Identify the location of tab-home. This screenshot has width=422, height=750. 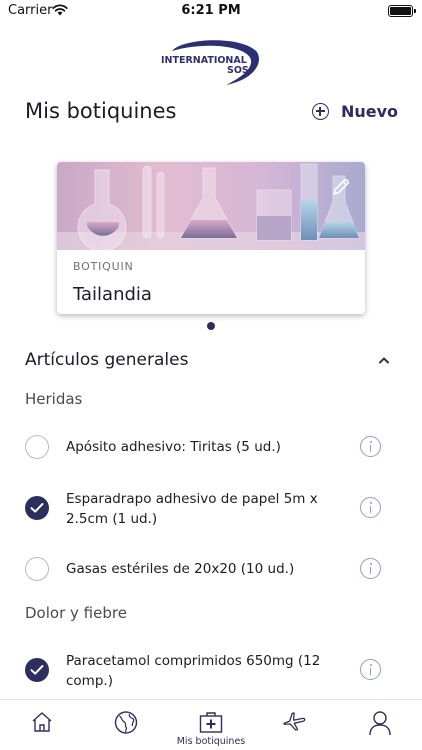
(42, 725).